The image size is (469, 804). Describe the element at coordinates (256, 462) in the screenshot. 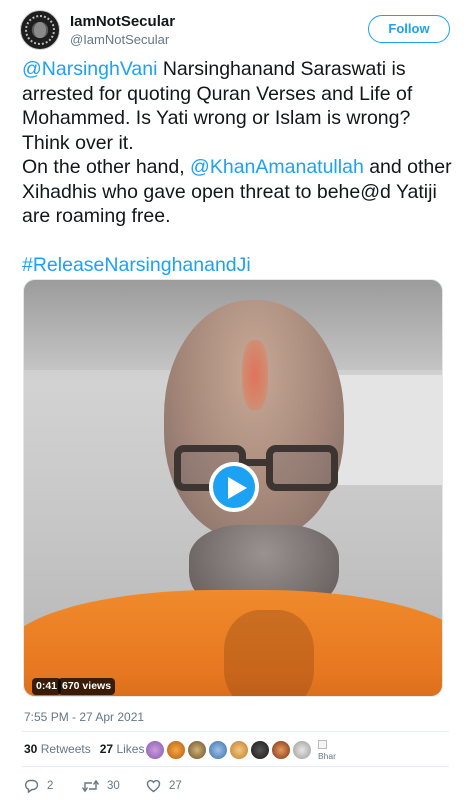

I see `glasses-bridge` at that location.